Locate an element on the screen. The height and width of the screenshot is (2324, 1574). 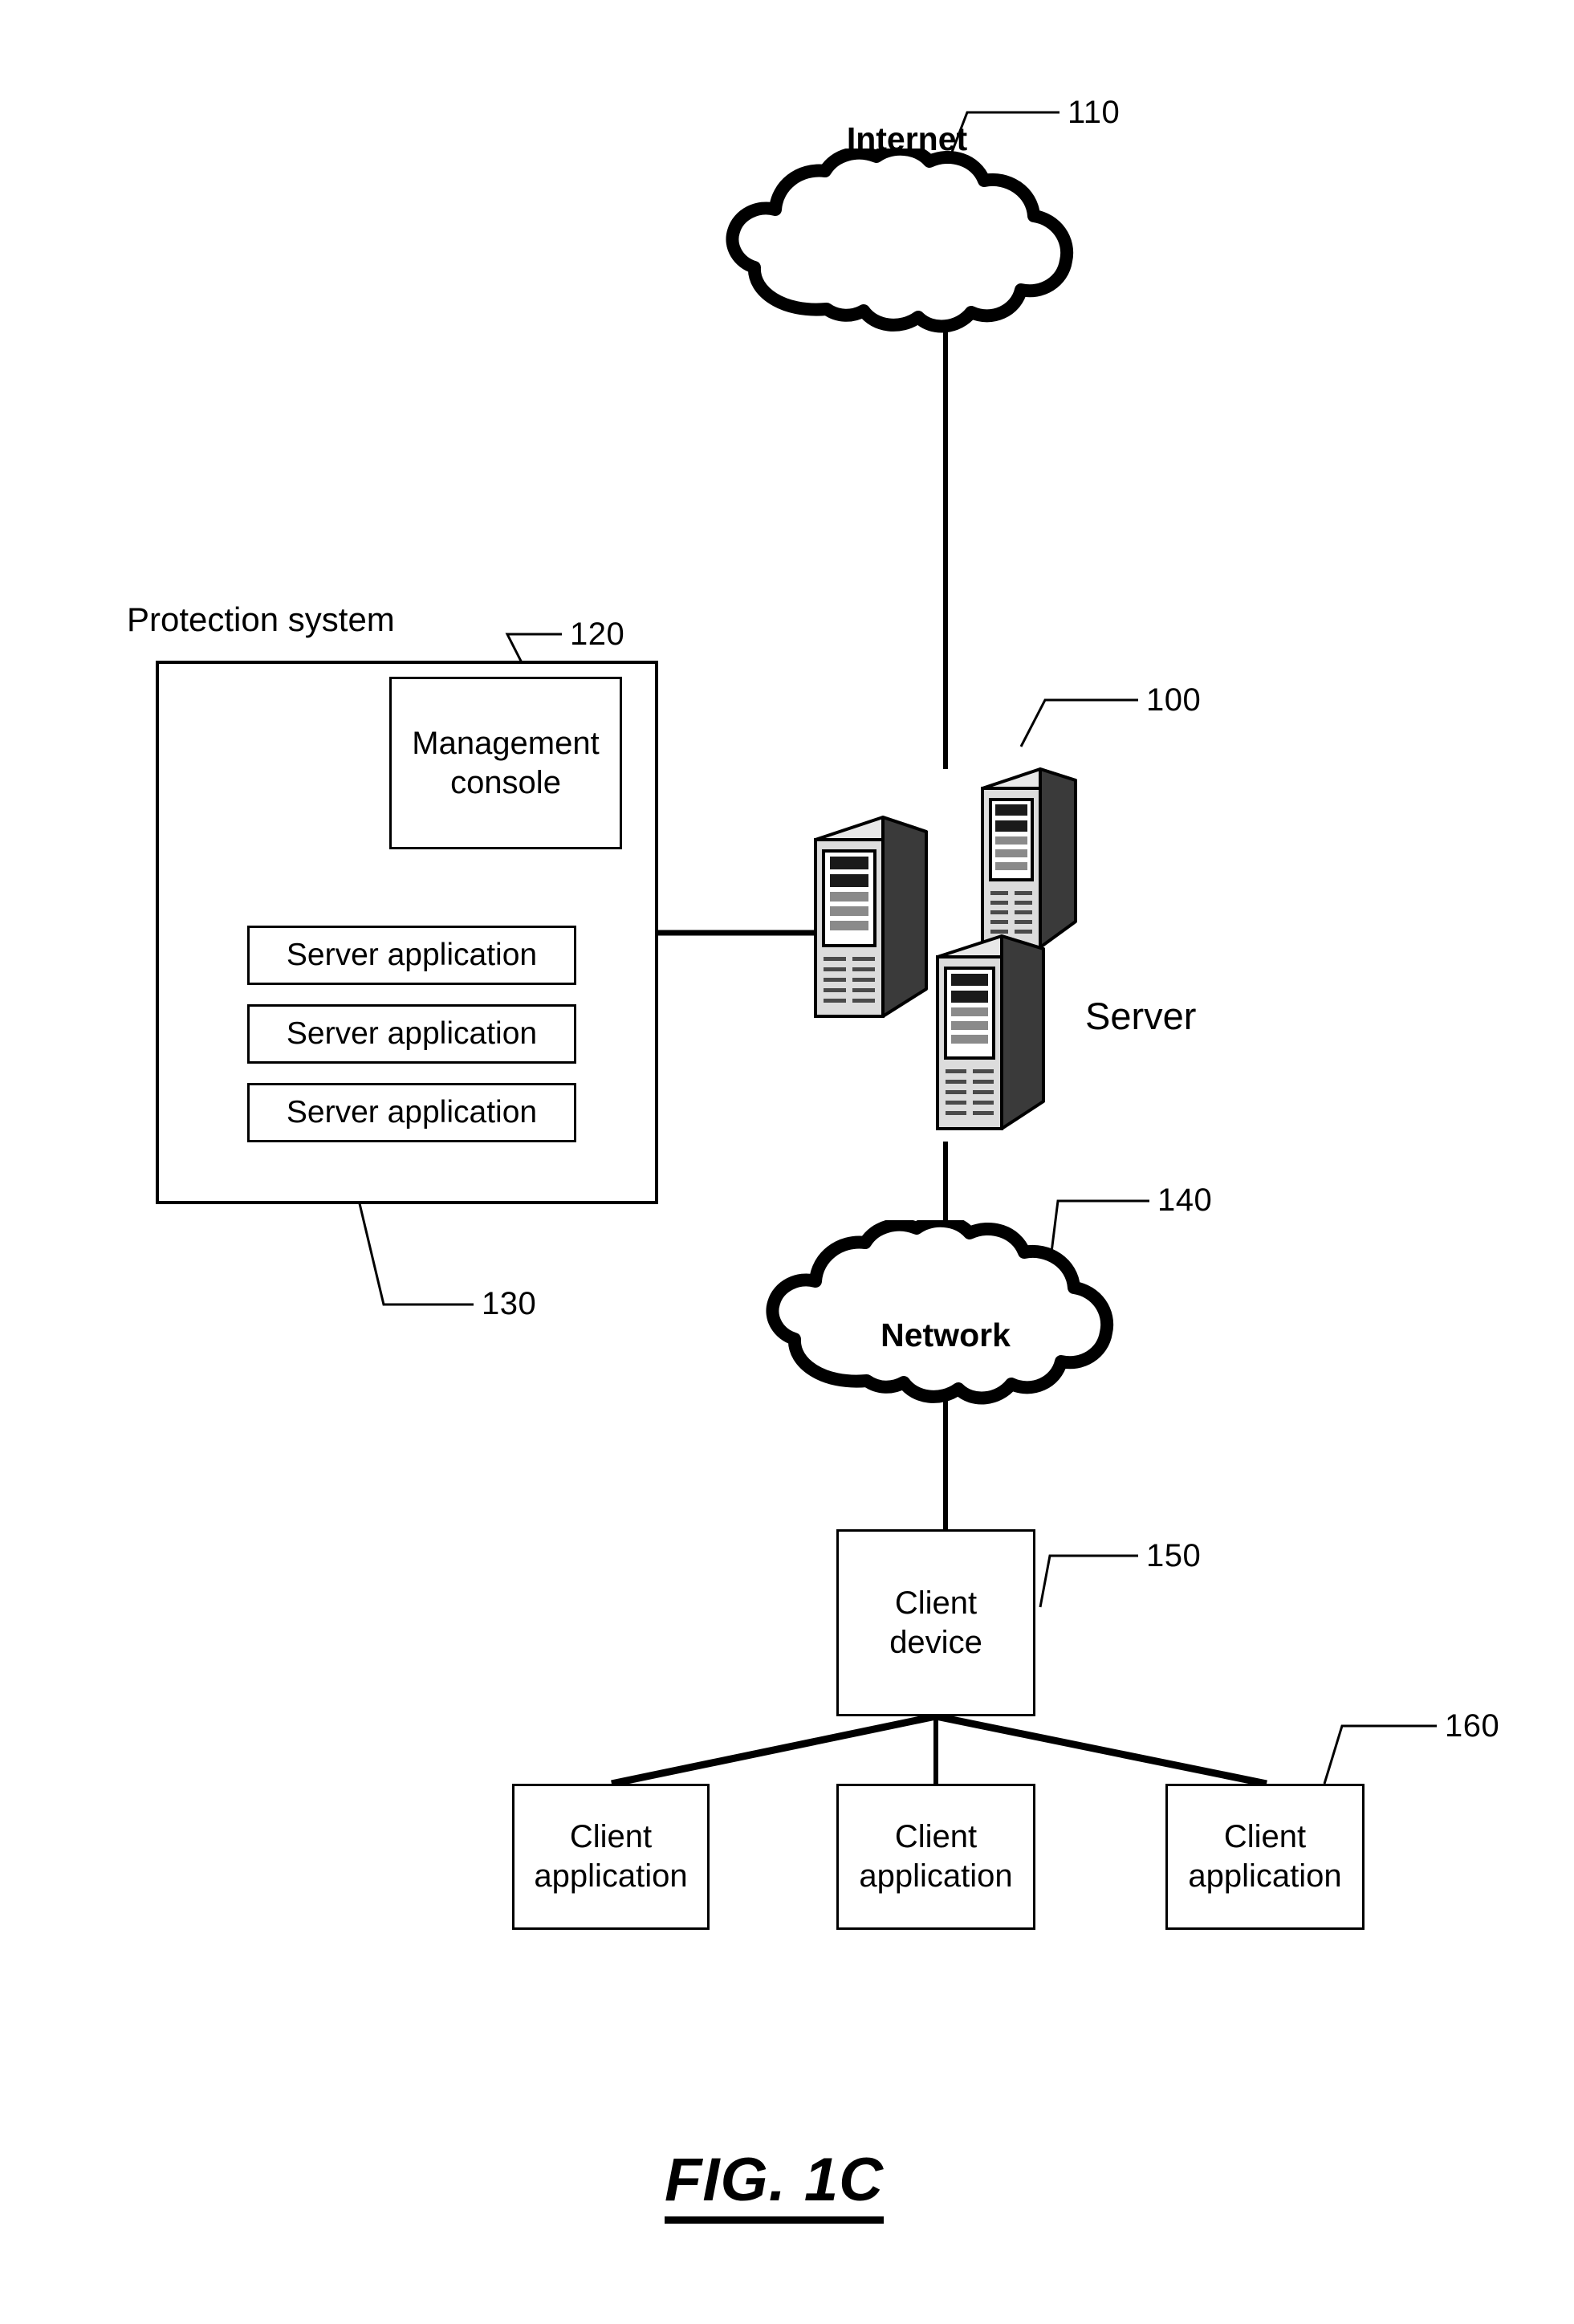
client-device-box: Client device is located at coordinates (935, 1622).